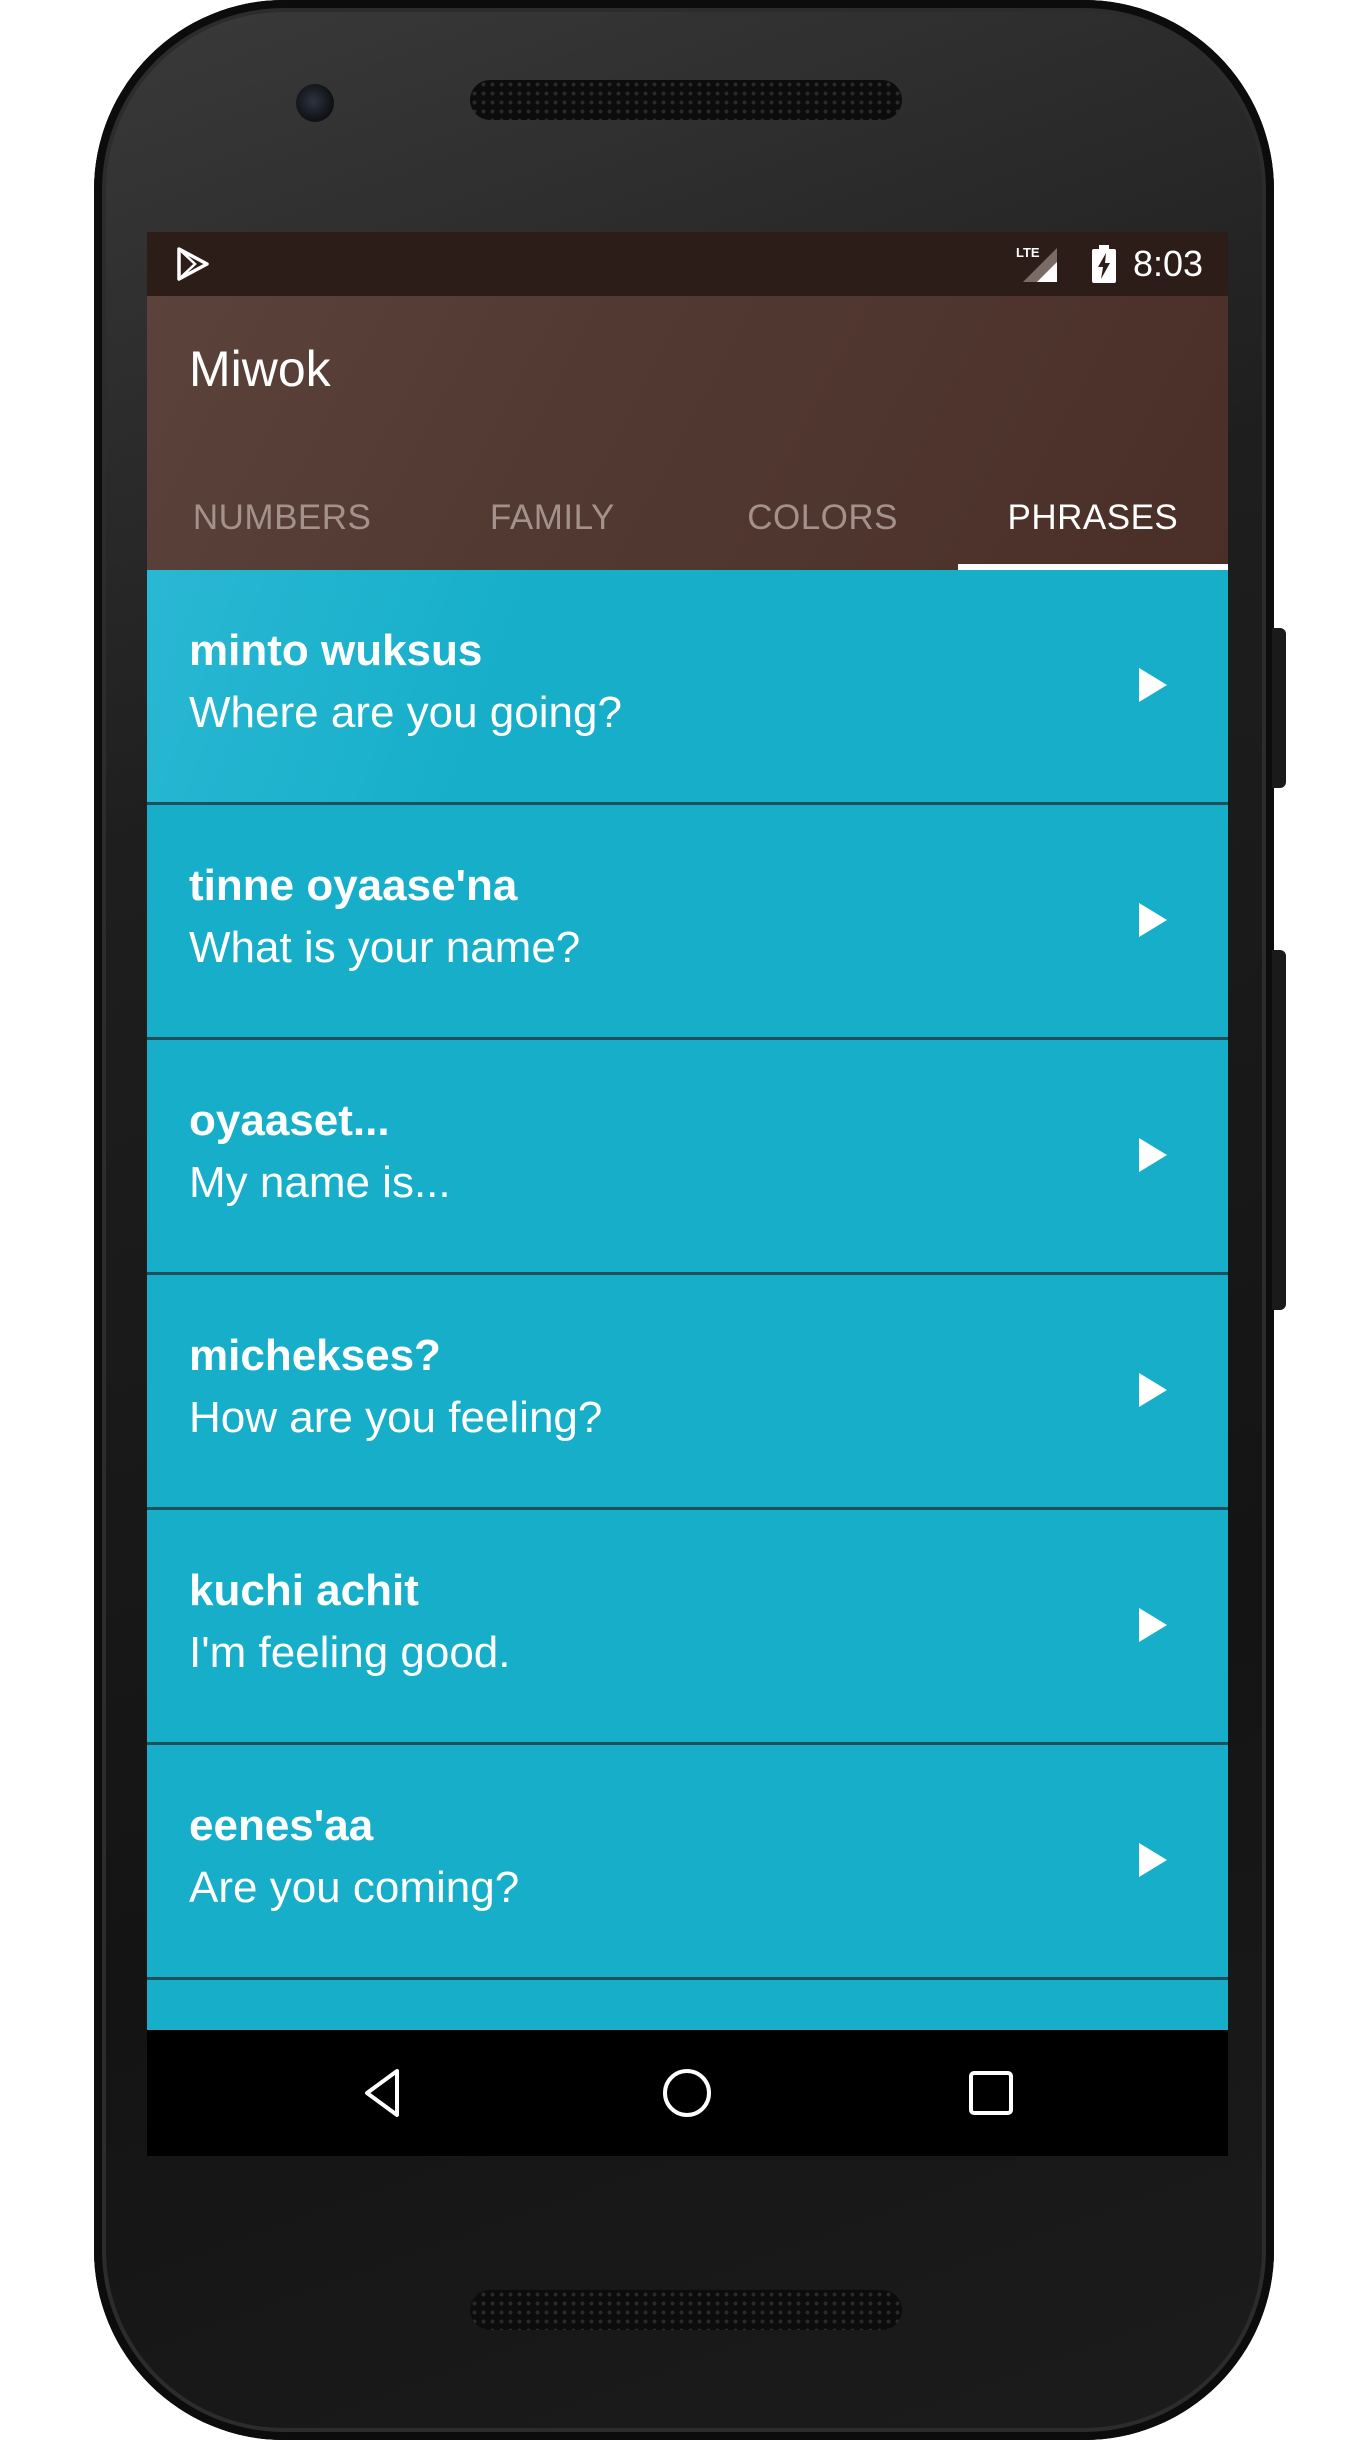 The width and height of the screenshot is (1370, 2446). What do you see at coordinates (1104, 264) in the screenshot?
I see `battery-charging-icon` at bounding box center [1104, 264].